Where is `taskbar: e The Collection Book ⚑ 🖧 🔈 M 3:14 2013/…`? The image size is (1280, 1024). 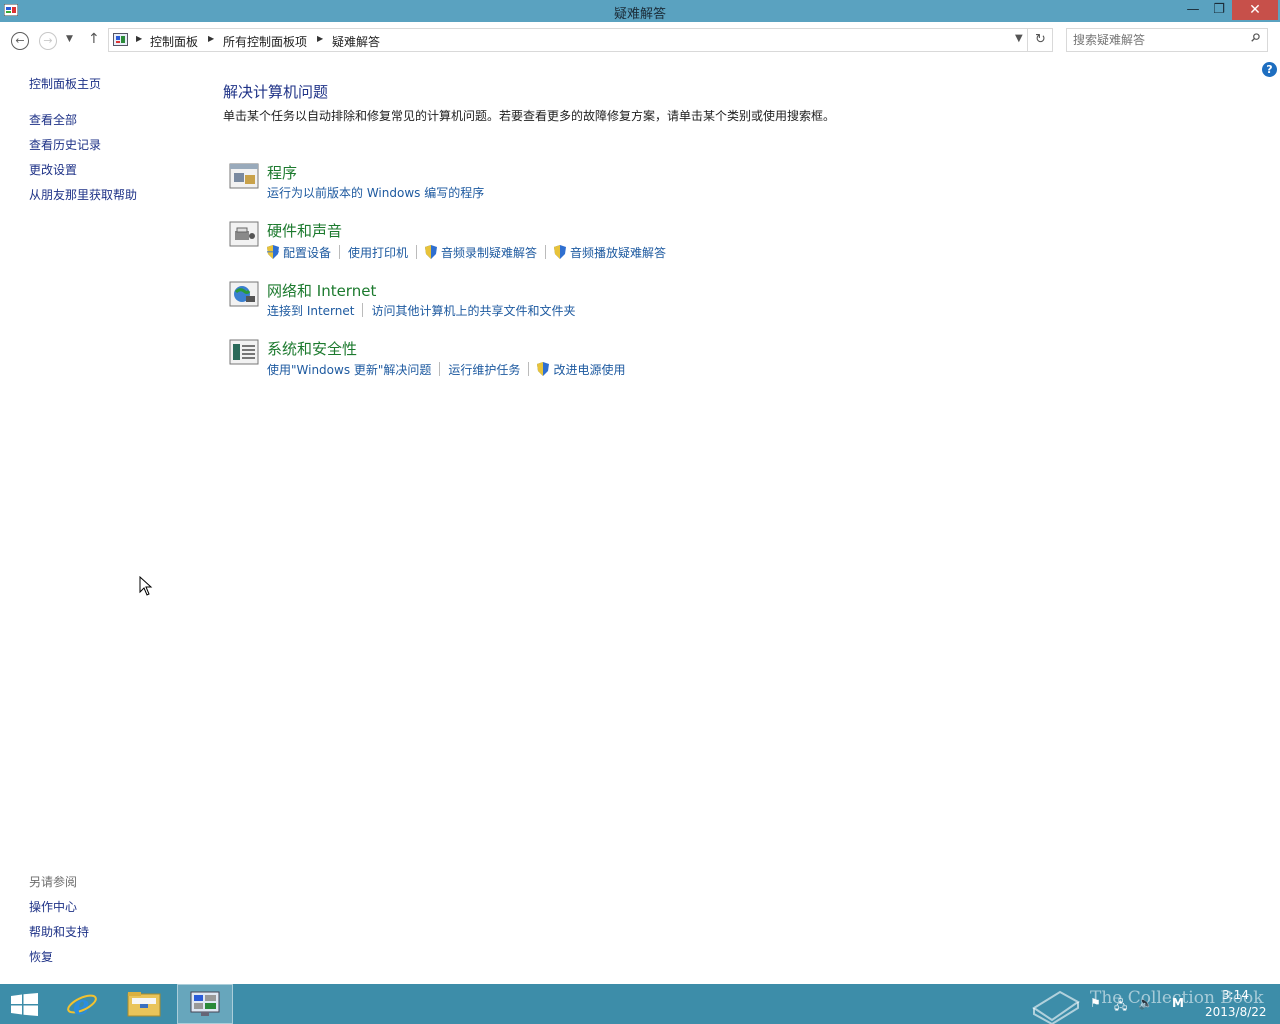 taskbar: e The Collection Book ⚑ 🖧 🔈 M 3:14 2013/… is located at coordinates (640, 1004).